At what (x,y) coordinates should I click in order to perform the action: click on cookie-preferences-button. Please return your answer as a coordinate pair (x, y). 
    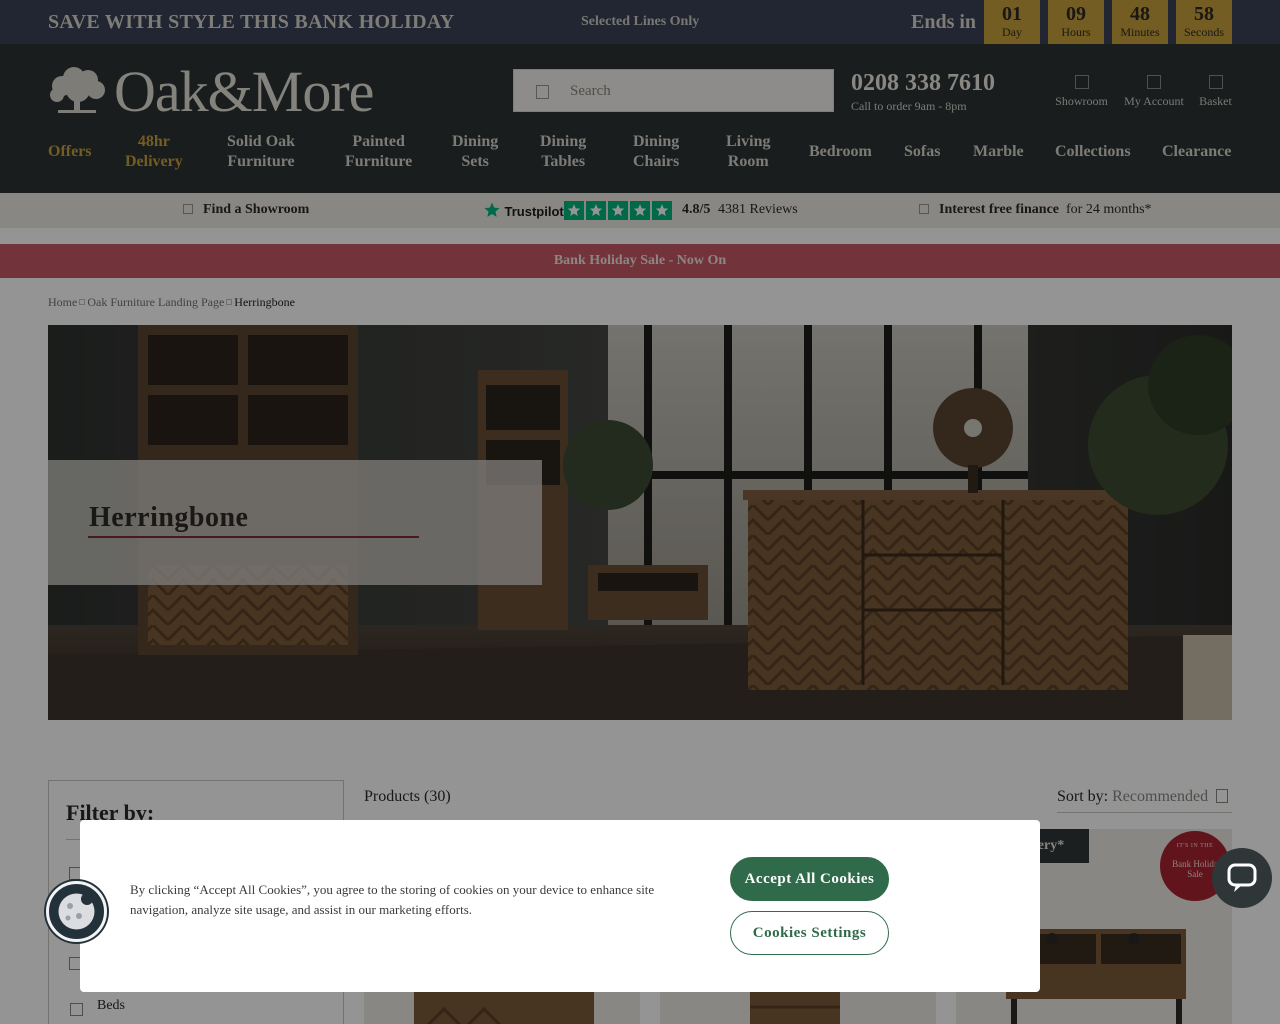
    Looking at the image, I should click on (76, 911).